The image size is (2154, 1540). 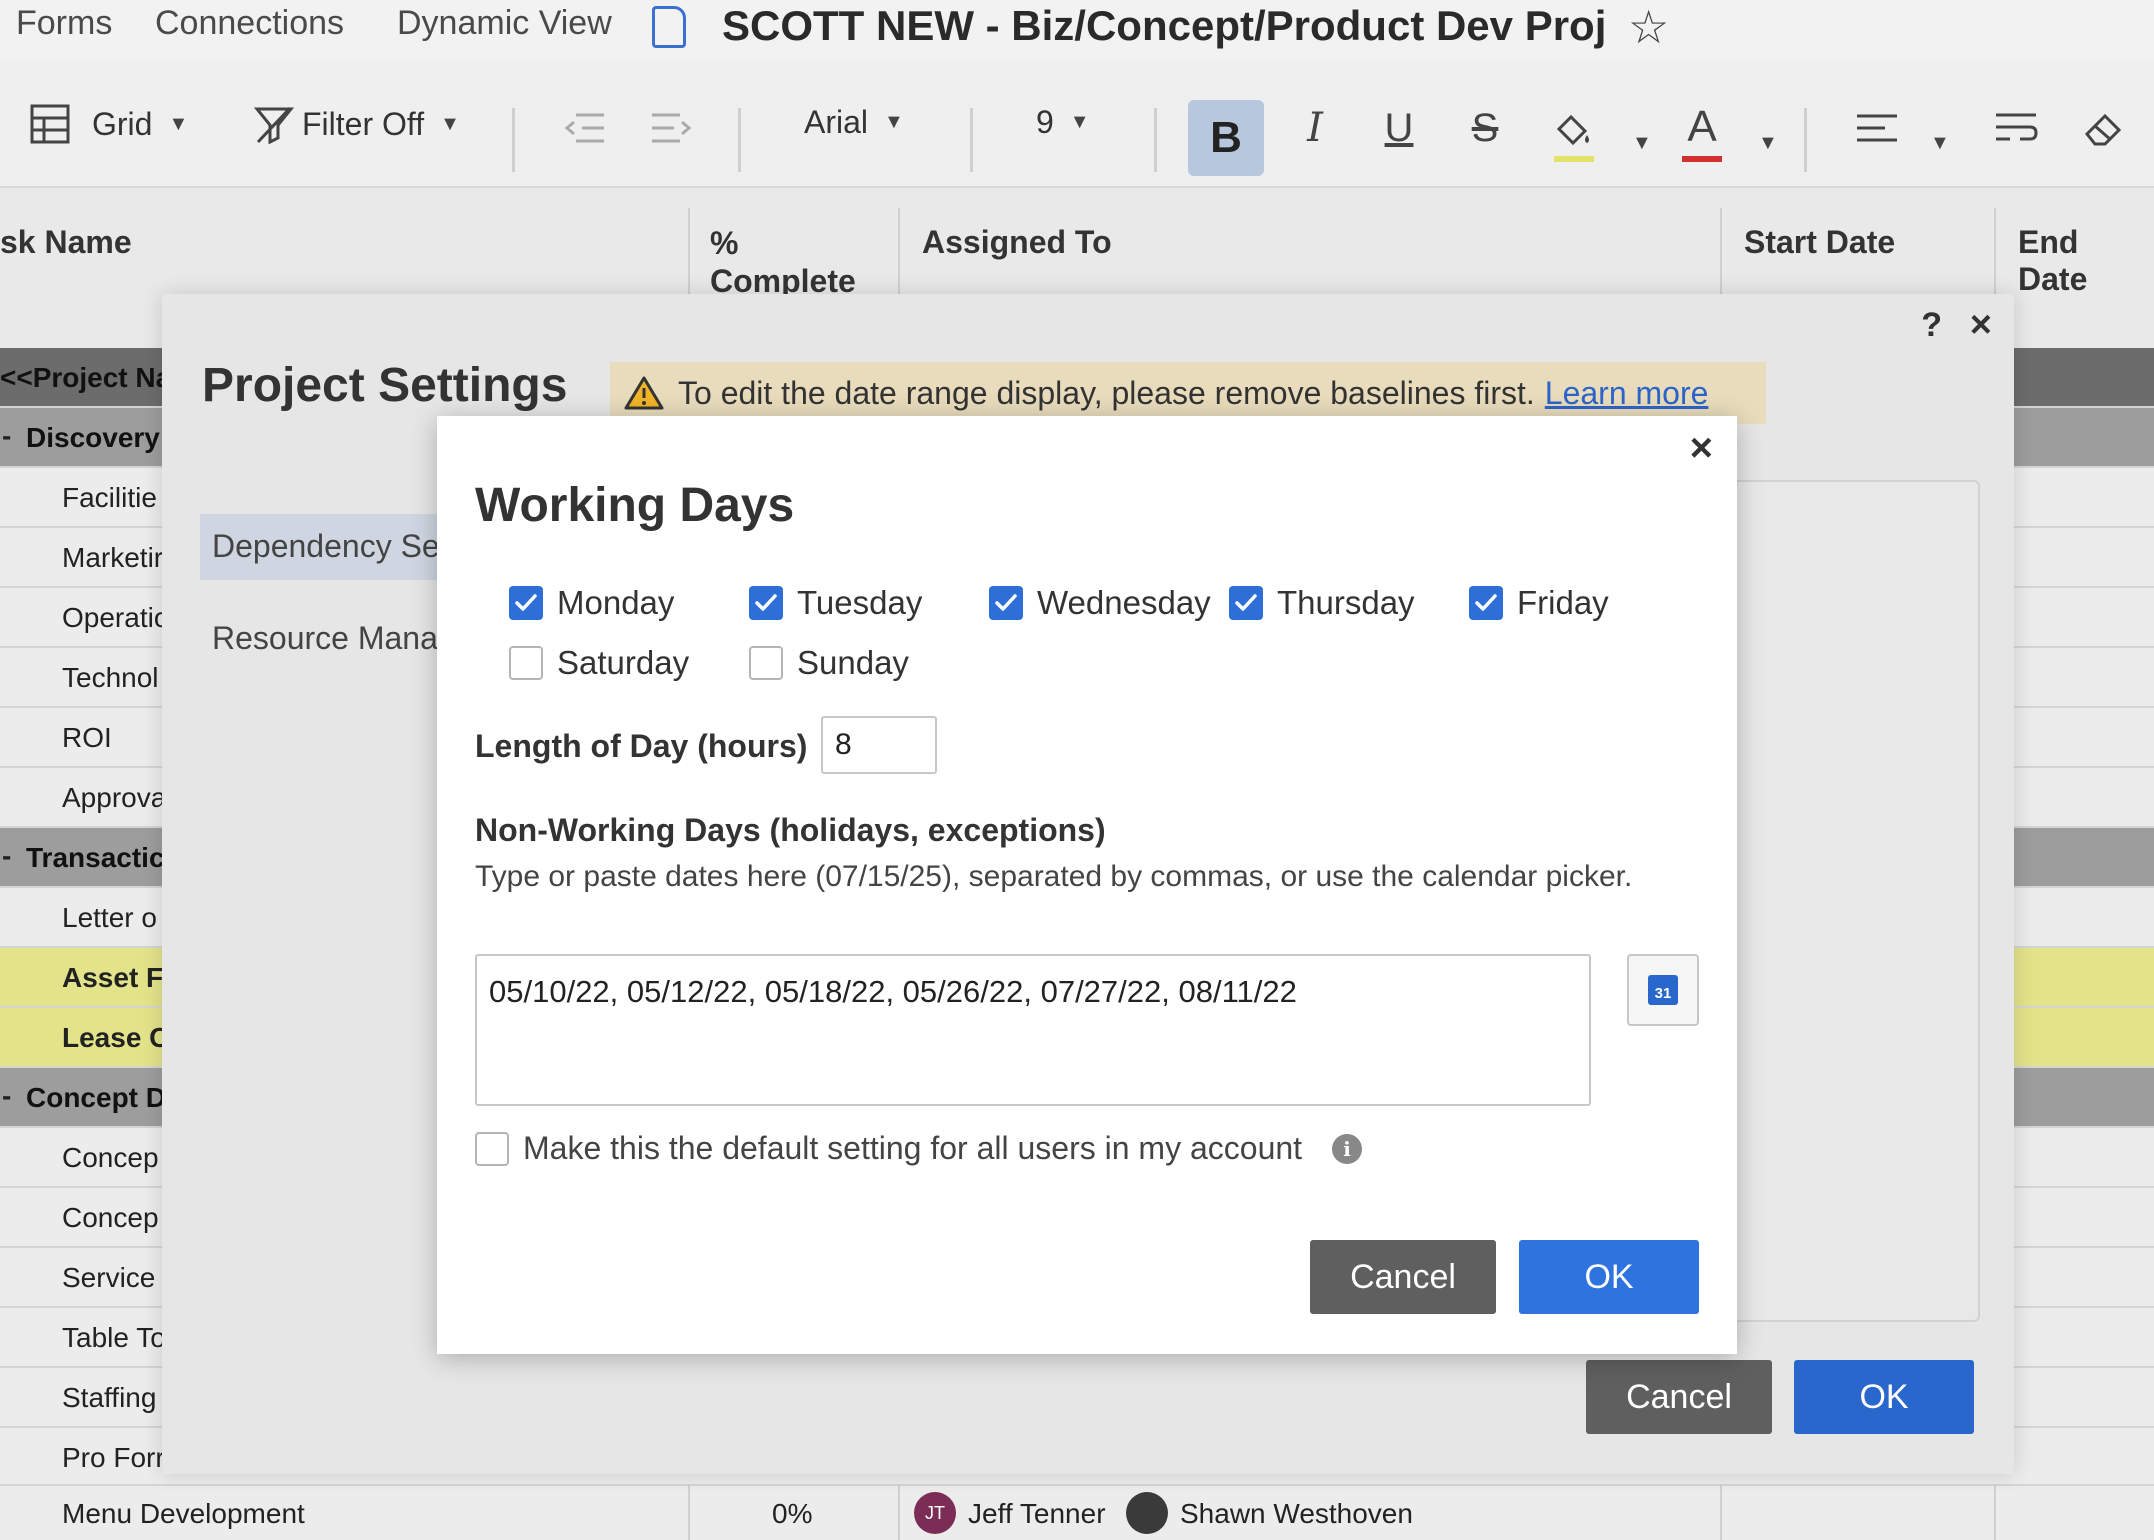 I want to click on outdent-icon, so click(x=585, y=128).